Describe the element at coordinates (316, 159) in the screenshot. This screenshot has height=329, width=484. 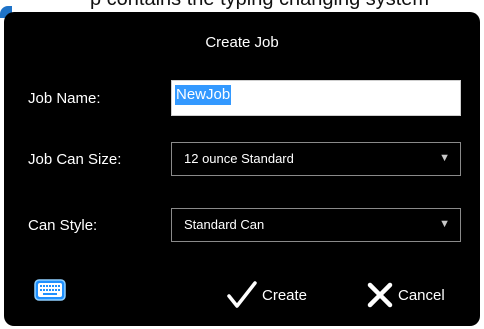
I see `job-can-size-select: 12 ounce Standard ▼` at that location.